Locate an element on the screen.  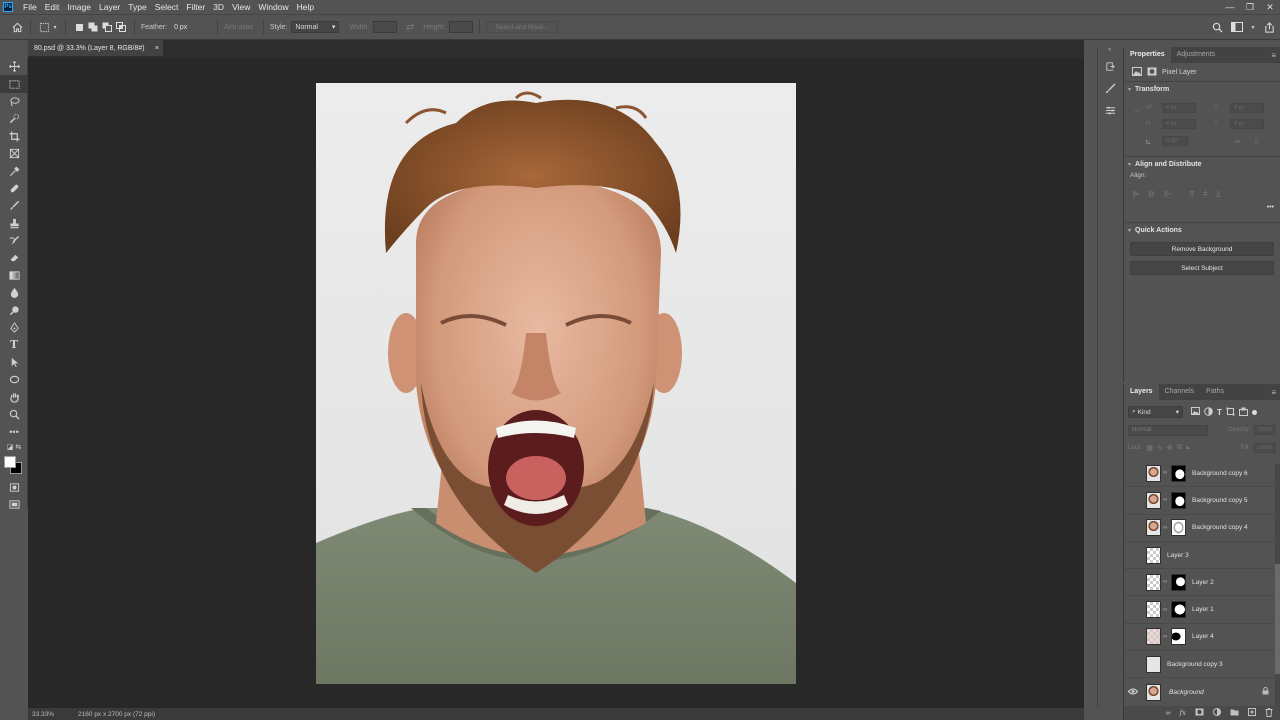
filter-adjustment-icon is located at coordinates (1208, 412).